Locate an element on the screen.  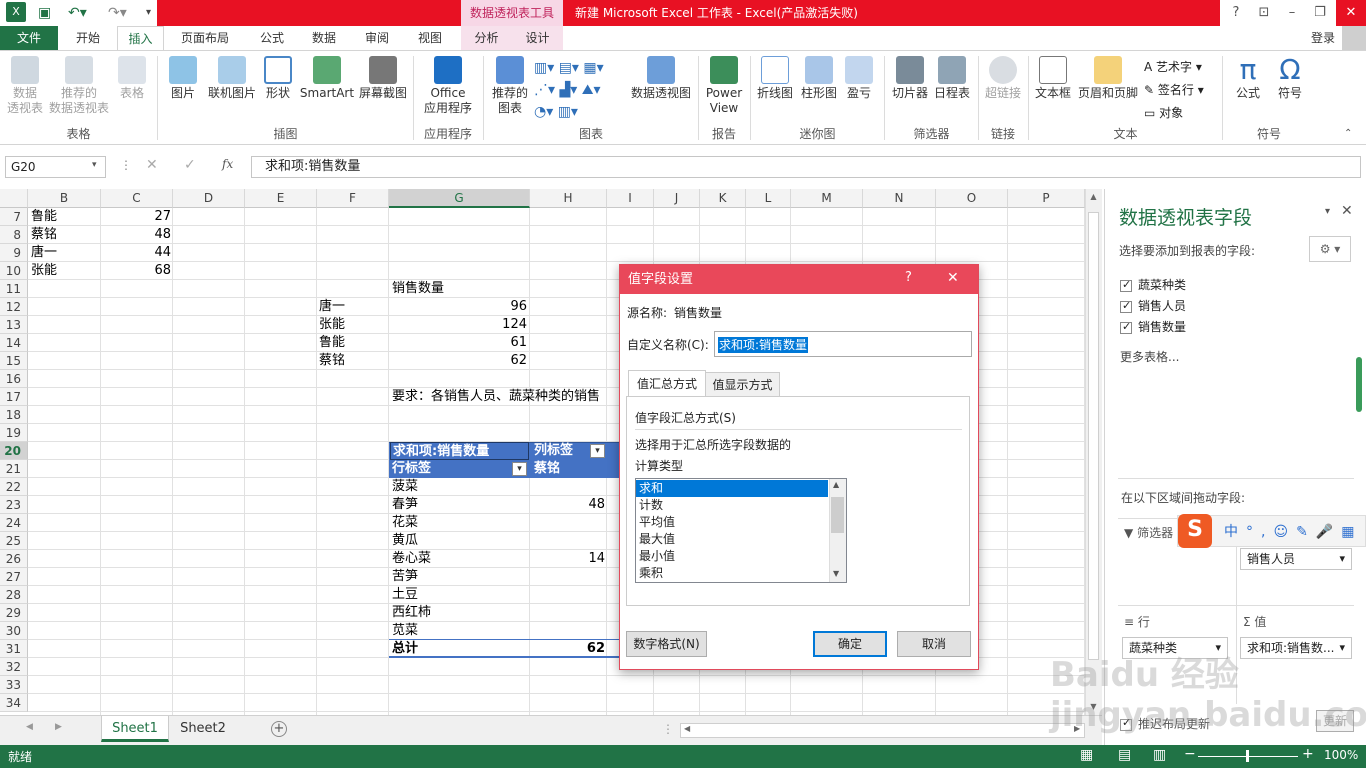
tab-formulas: 公式 is located at coordinates (272, 38).